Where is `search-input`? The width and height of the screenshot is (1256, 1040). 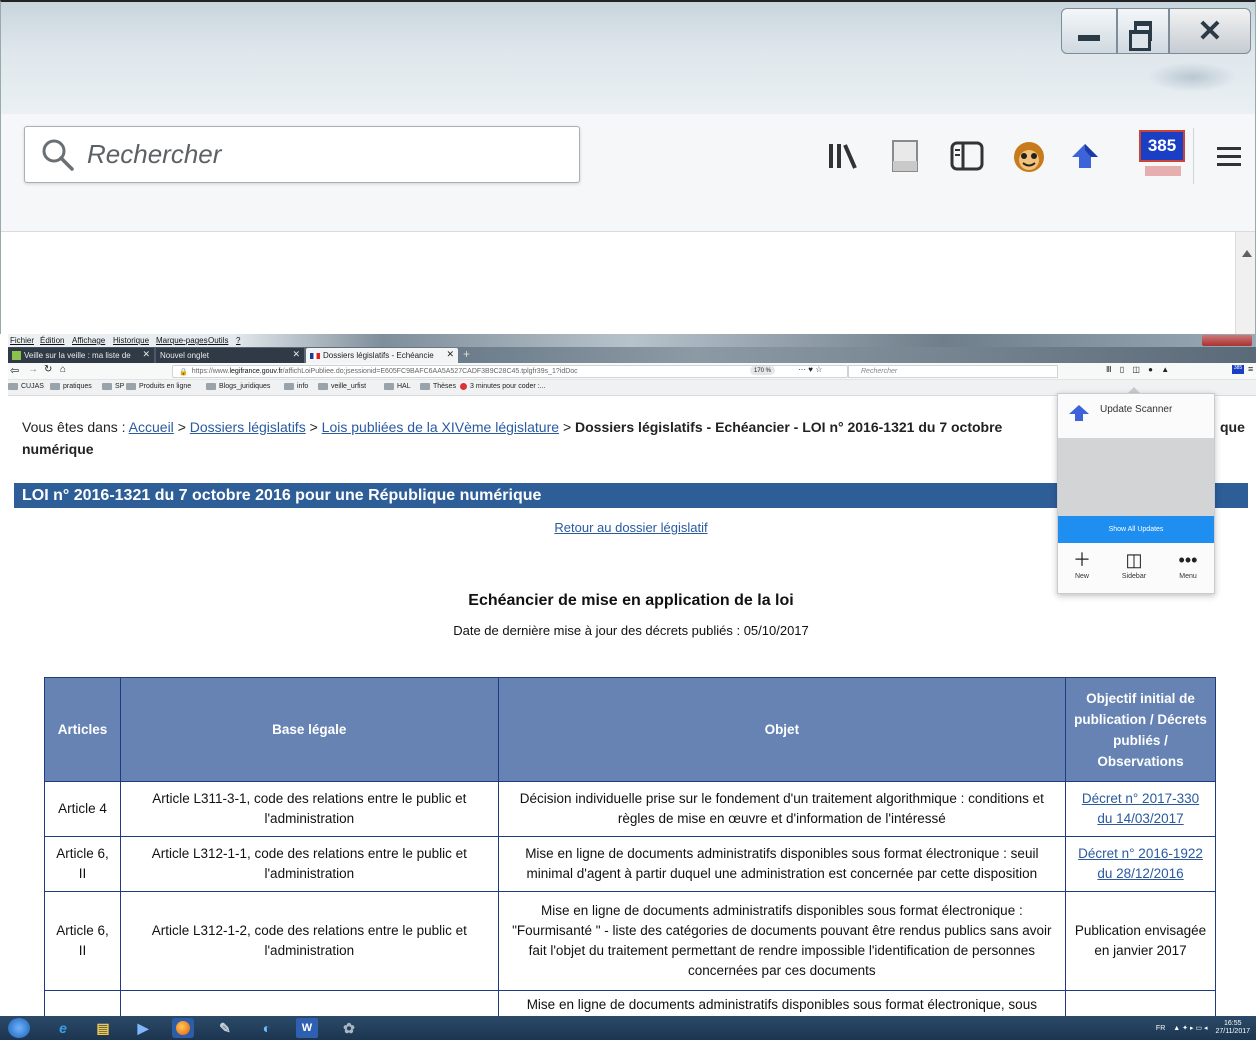 search-input is located at coordinates (317, 154).